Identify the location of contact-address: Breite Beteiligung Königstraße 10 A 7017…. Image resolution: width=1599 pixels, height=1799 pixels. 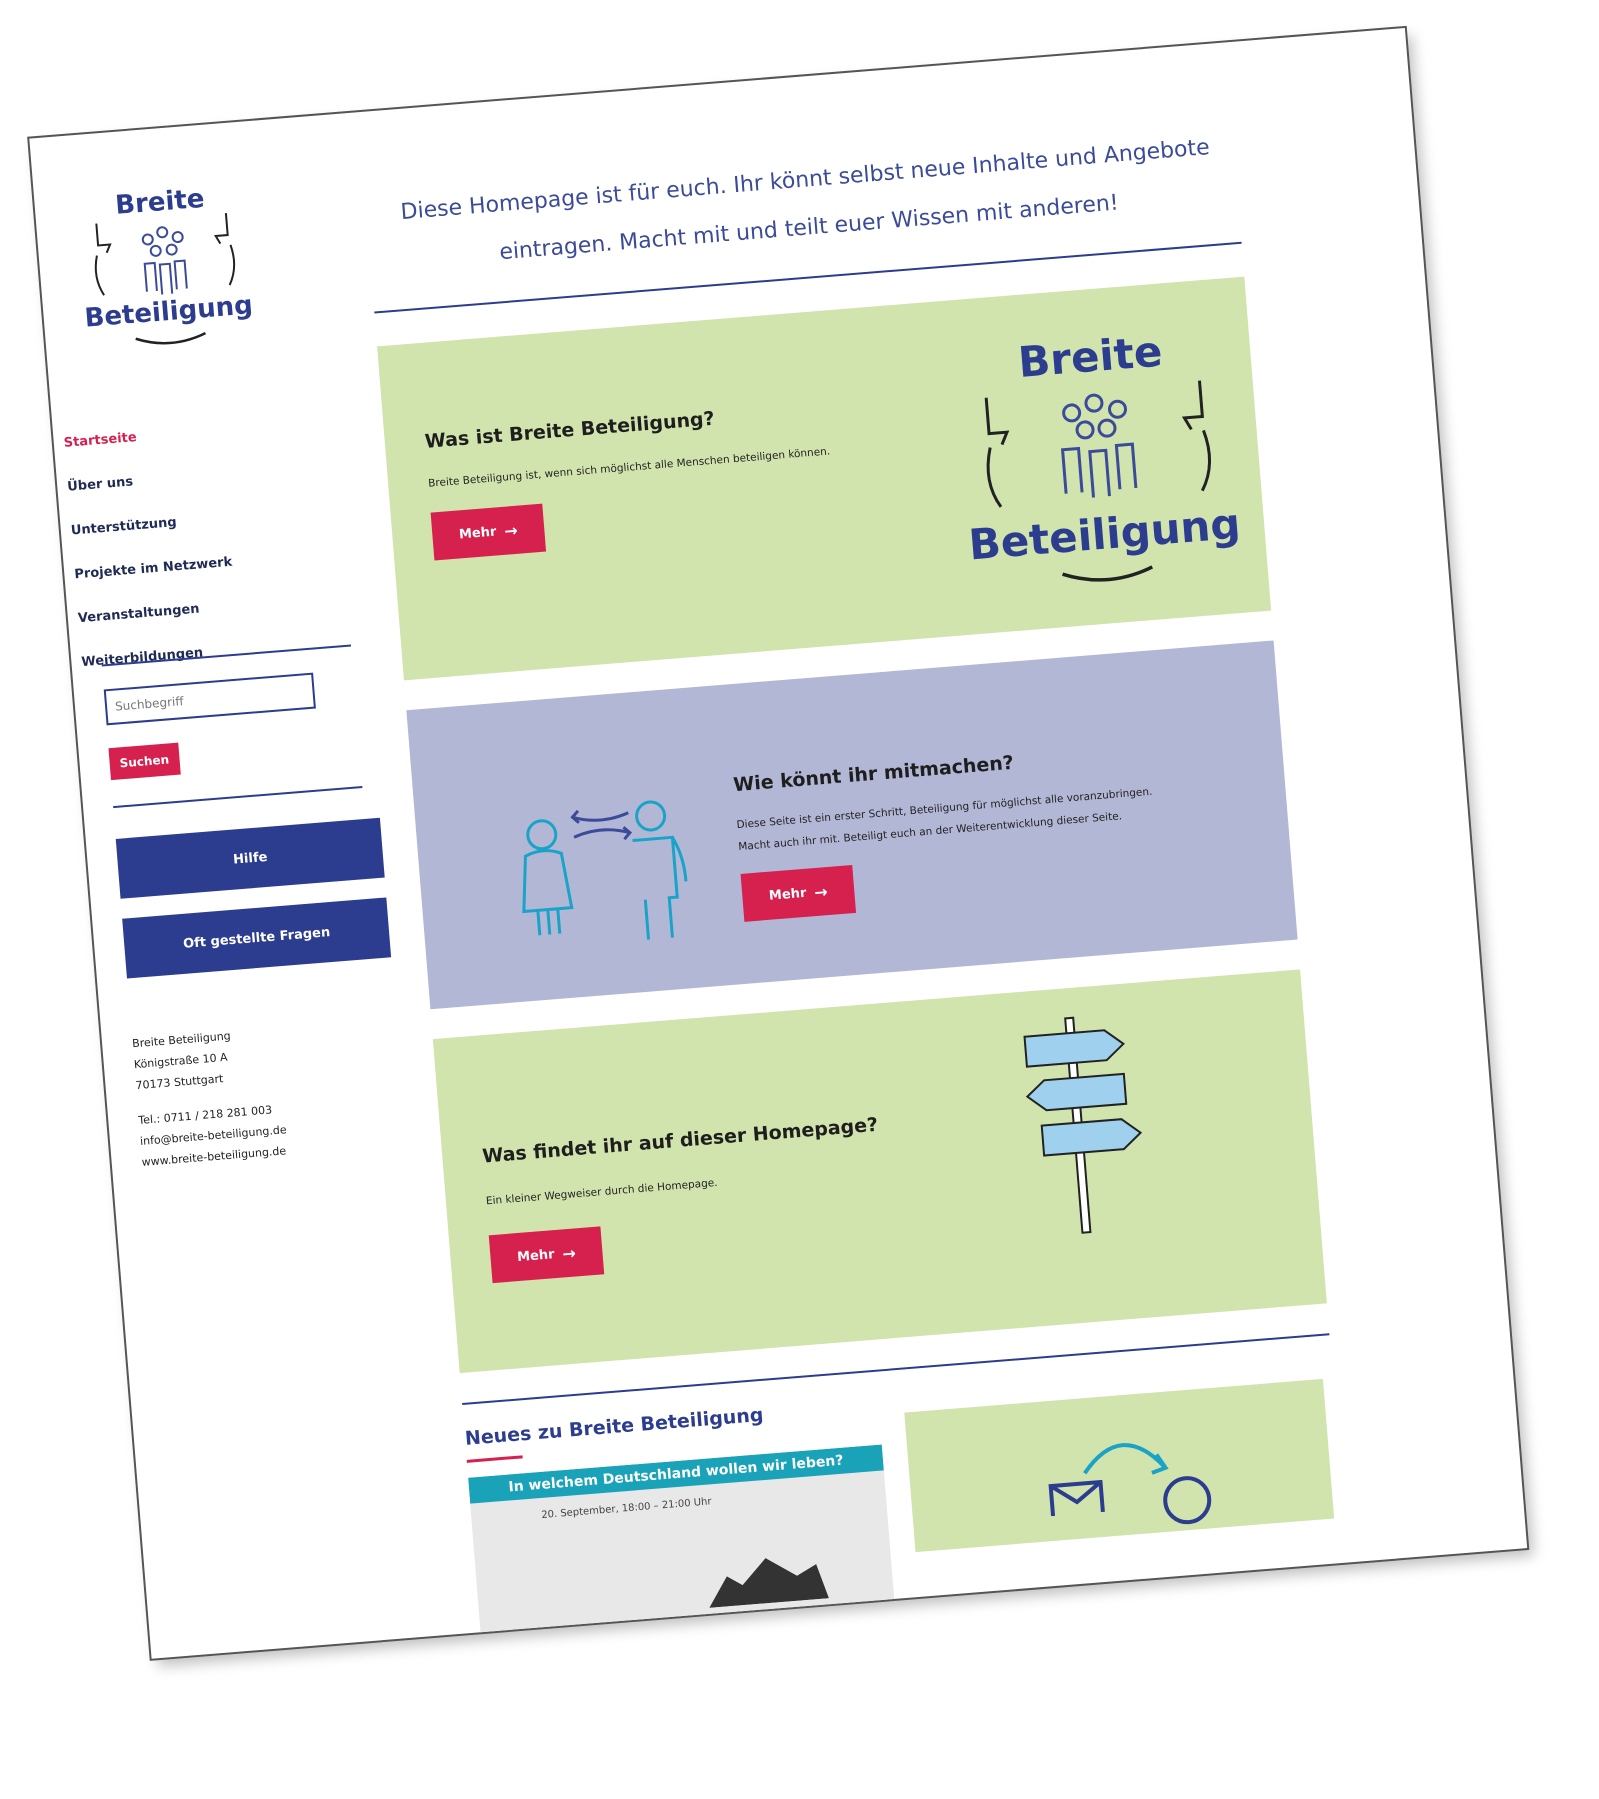
(251, 1094).